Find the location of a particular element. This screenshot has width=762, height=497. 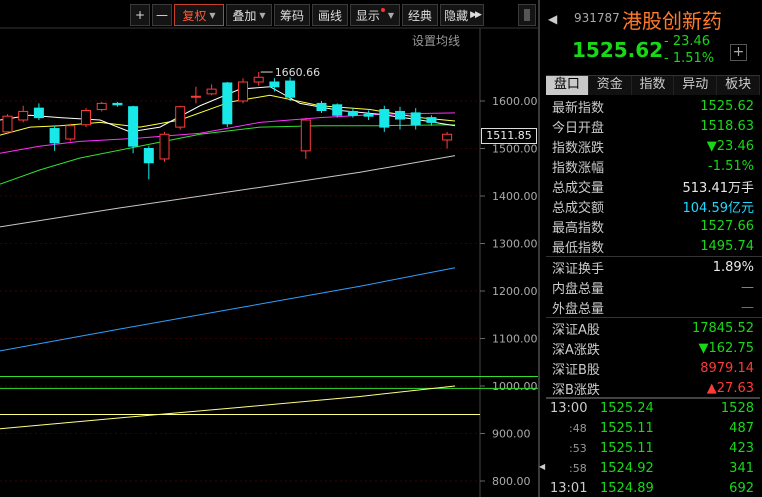

tick-row: :48 1525.11 487 is located at coordinates (652, 428).